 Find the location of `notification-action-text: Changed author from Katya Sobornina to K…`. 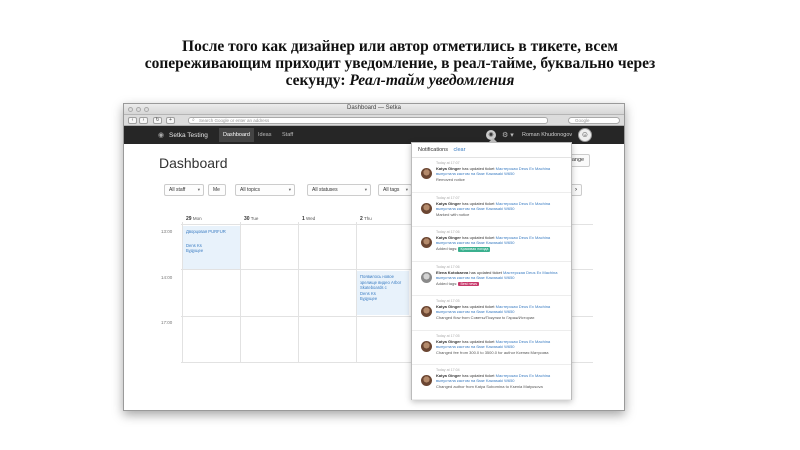

notification-action-text: Changed author from Katya Sobornina to K… is located at coordinates (489, 386).